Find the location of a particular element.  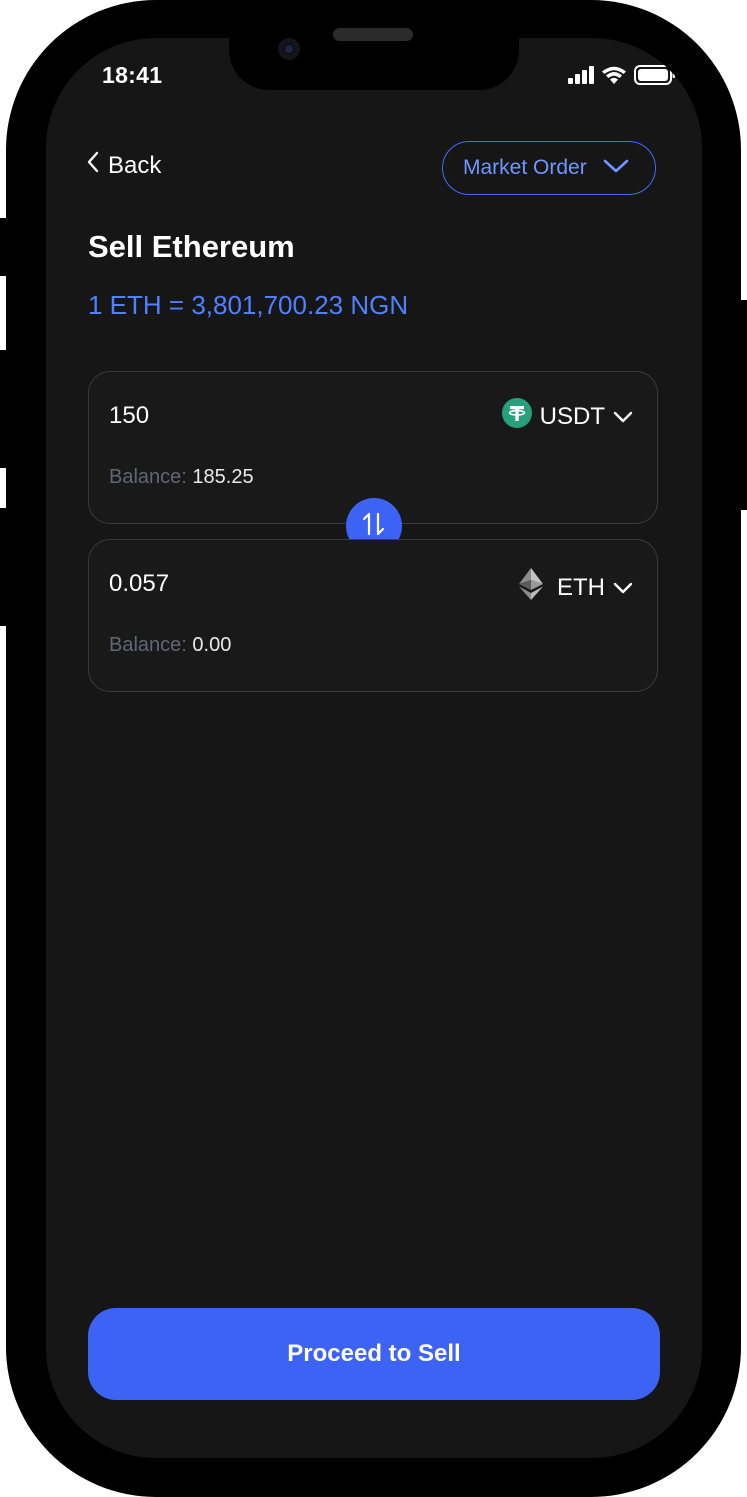

from-token-label: USDT is located at coordinates (572, 416).